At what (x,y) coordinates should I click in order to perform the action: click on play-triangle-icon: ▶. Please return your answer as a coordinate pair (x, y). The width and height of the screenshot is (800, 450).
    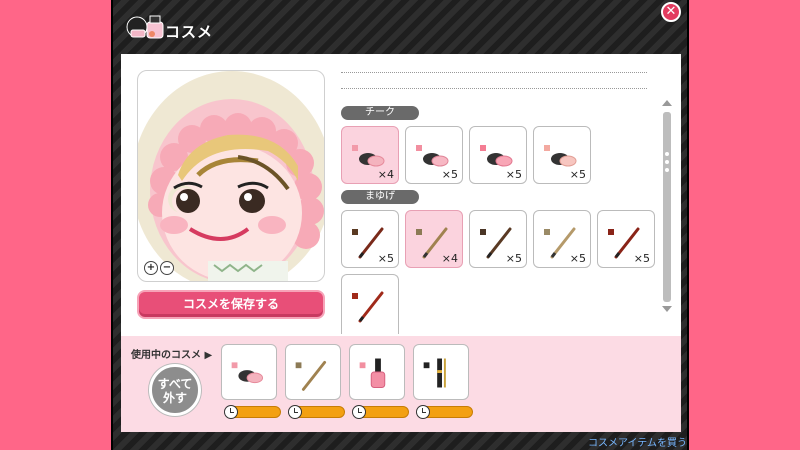
    Looking at the image, I should click on (208, 355).